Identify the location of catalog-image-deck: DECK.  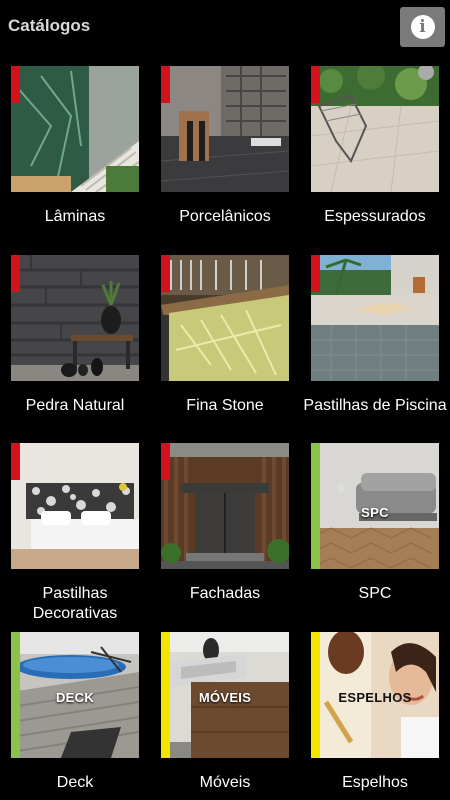
(75, 695).